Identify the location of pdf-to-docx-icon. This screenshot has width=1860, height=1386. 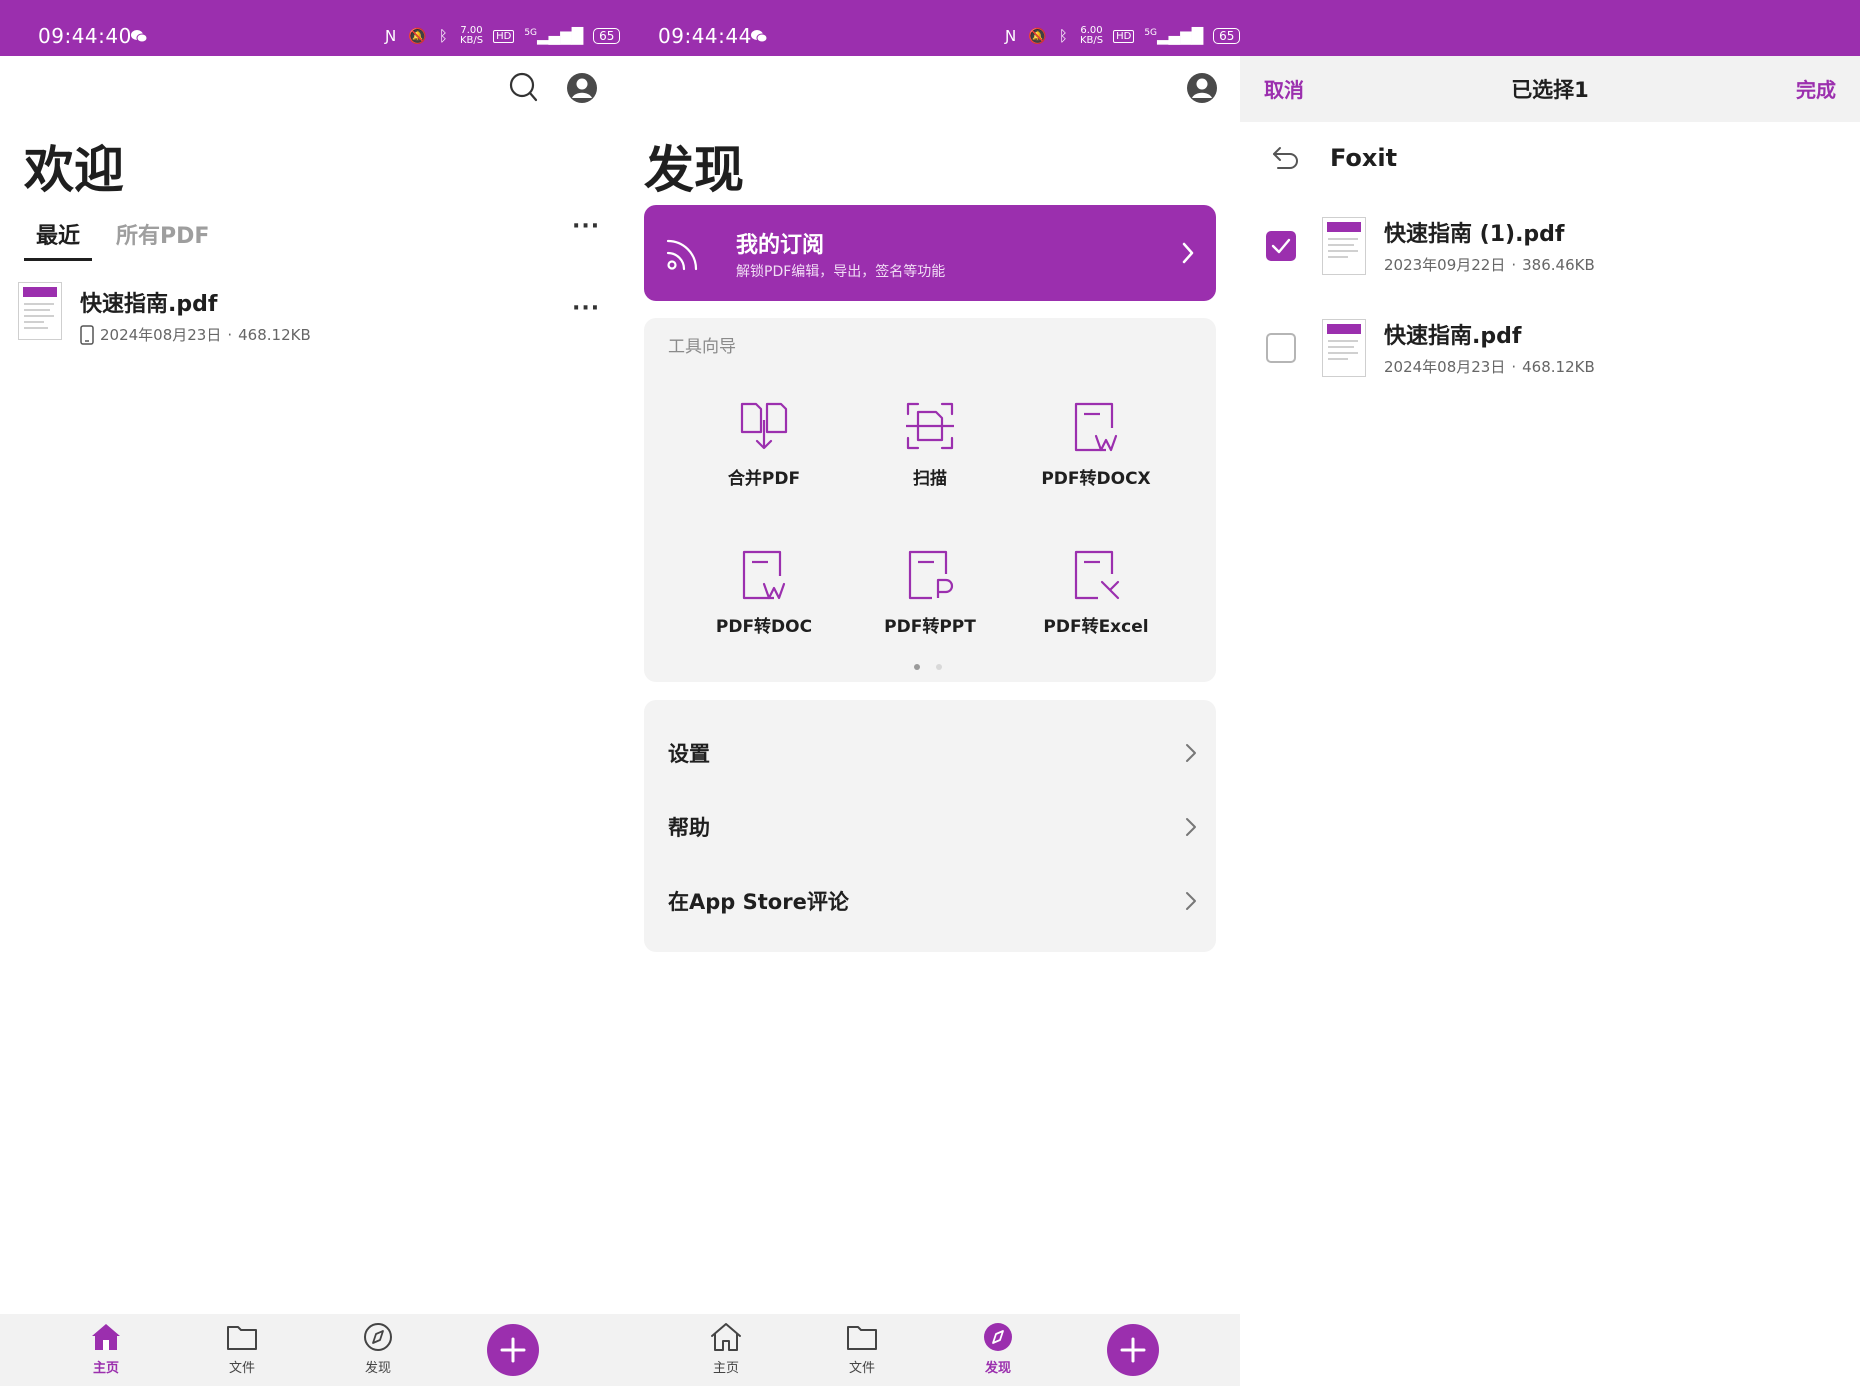
(1096, 427).